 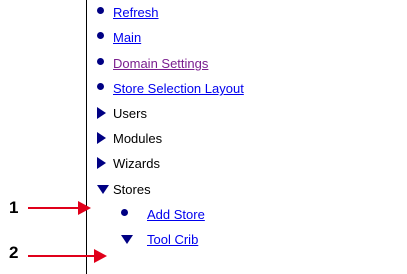 I want to click on nav-item-store-selection-layout: Store Selection Layout, so click(x=170, y=89).